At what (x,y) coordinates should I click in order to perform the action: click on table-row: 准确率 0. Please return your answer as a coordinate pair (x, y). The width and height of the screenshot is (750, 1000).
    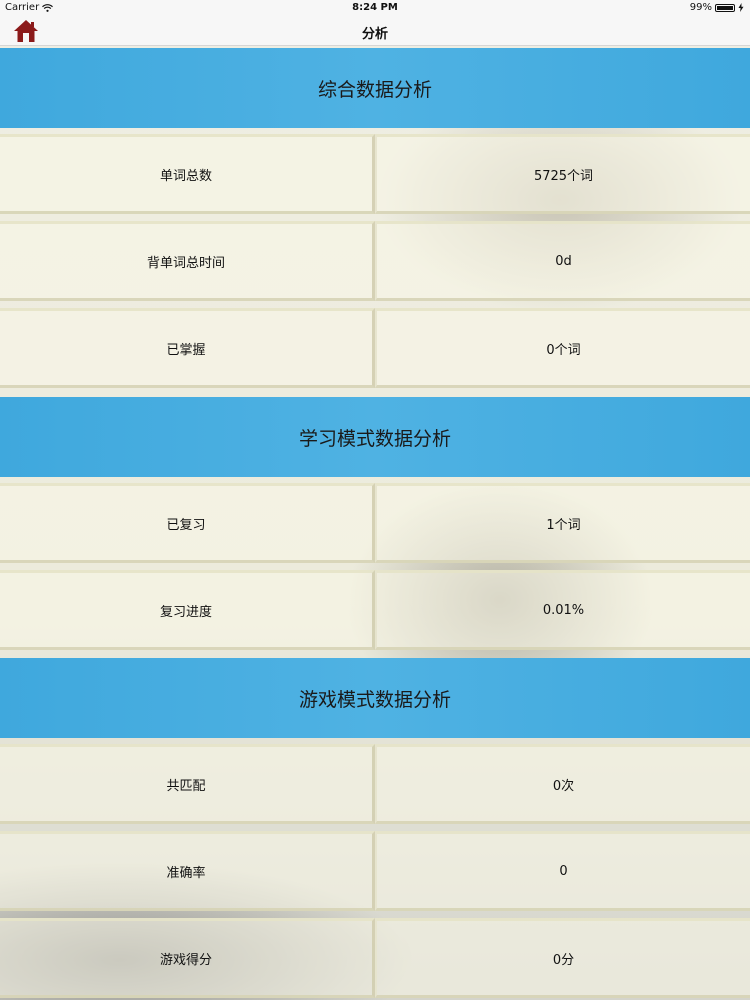
    Looking at the image, I should click on (375, 871).